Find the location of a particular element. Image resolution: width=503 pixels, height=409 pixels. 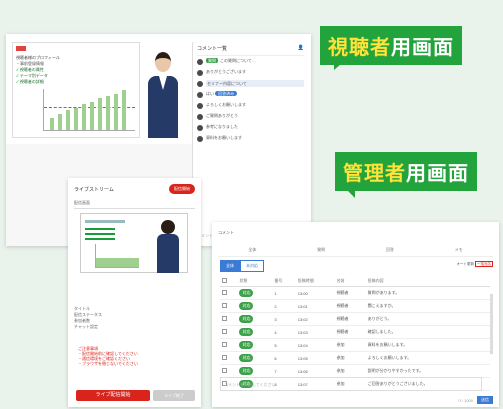

row-number: 1 is located at coordinates (284, 293).